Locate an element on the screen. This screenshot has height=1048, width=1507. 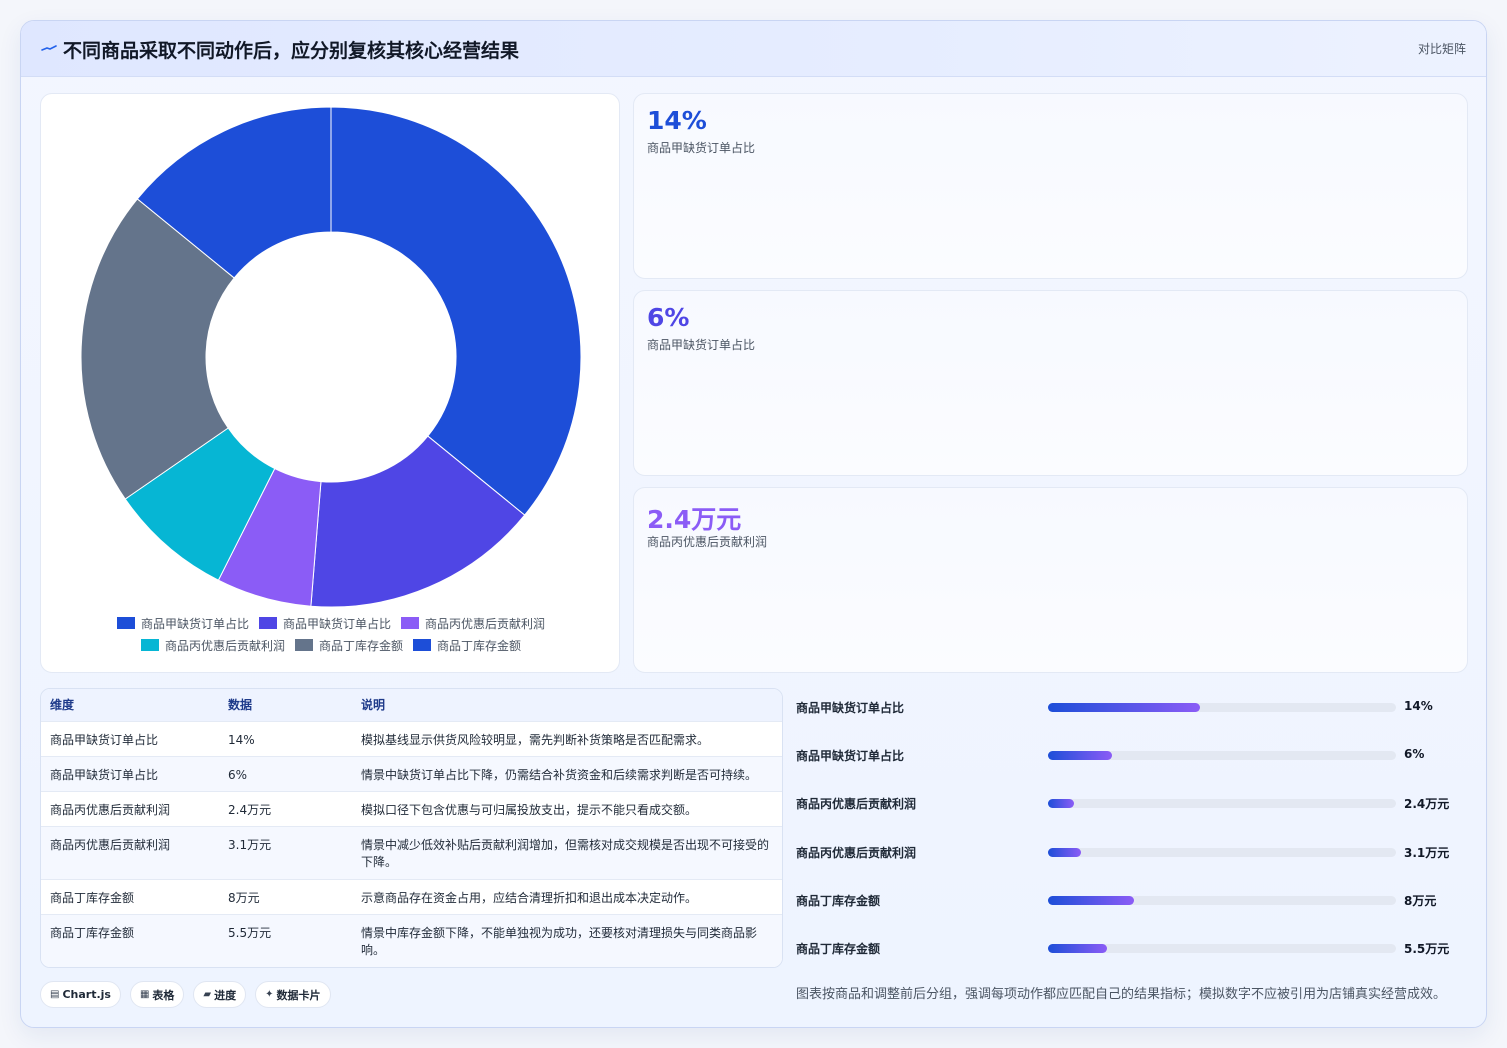
progress-row: 商品甲缺货订单占比 14% is located at coordinates (1132, 707).